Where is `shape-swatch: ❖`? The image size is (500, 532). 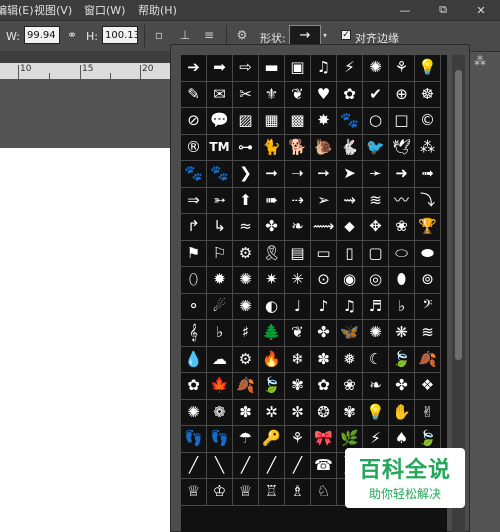 shape-swatch: ❖ is located at coordinates (428, 386).